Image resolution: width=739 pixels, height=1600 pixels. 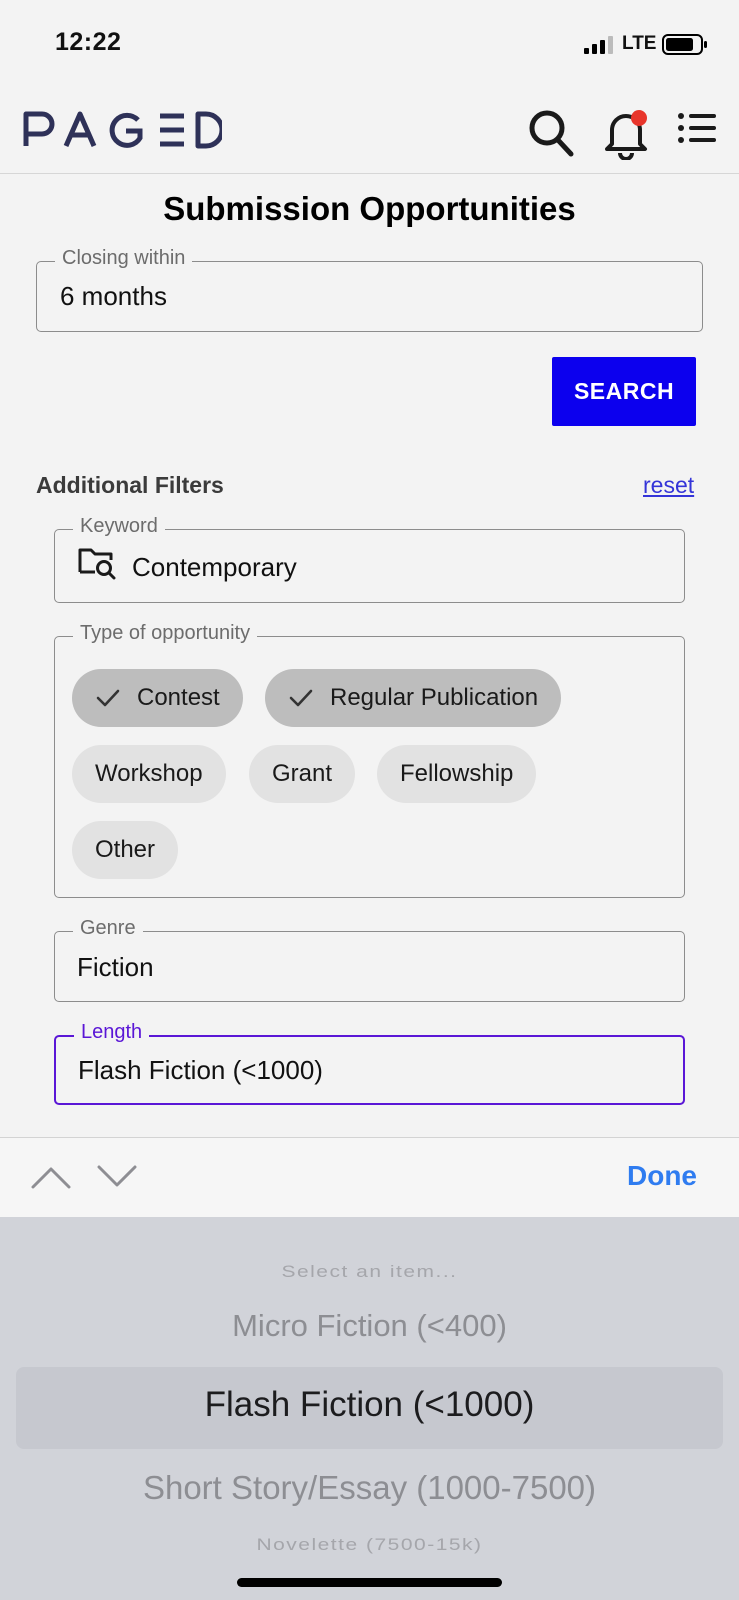 What do you see at coordinates (108, 928) in the screenshot?
I see `genre-label: Genre` at bounding box center [108, 928].